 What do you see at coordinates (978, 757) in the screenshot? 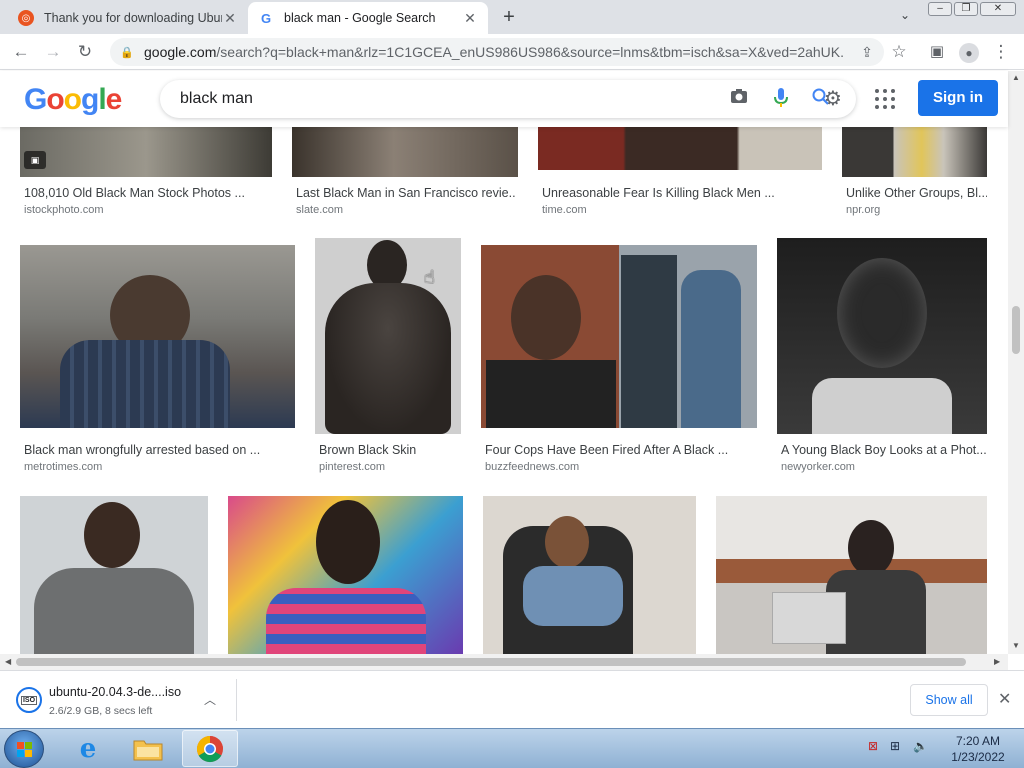
I see `clock-date: 1/23/2022` at bounding box center [978, 757].